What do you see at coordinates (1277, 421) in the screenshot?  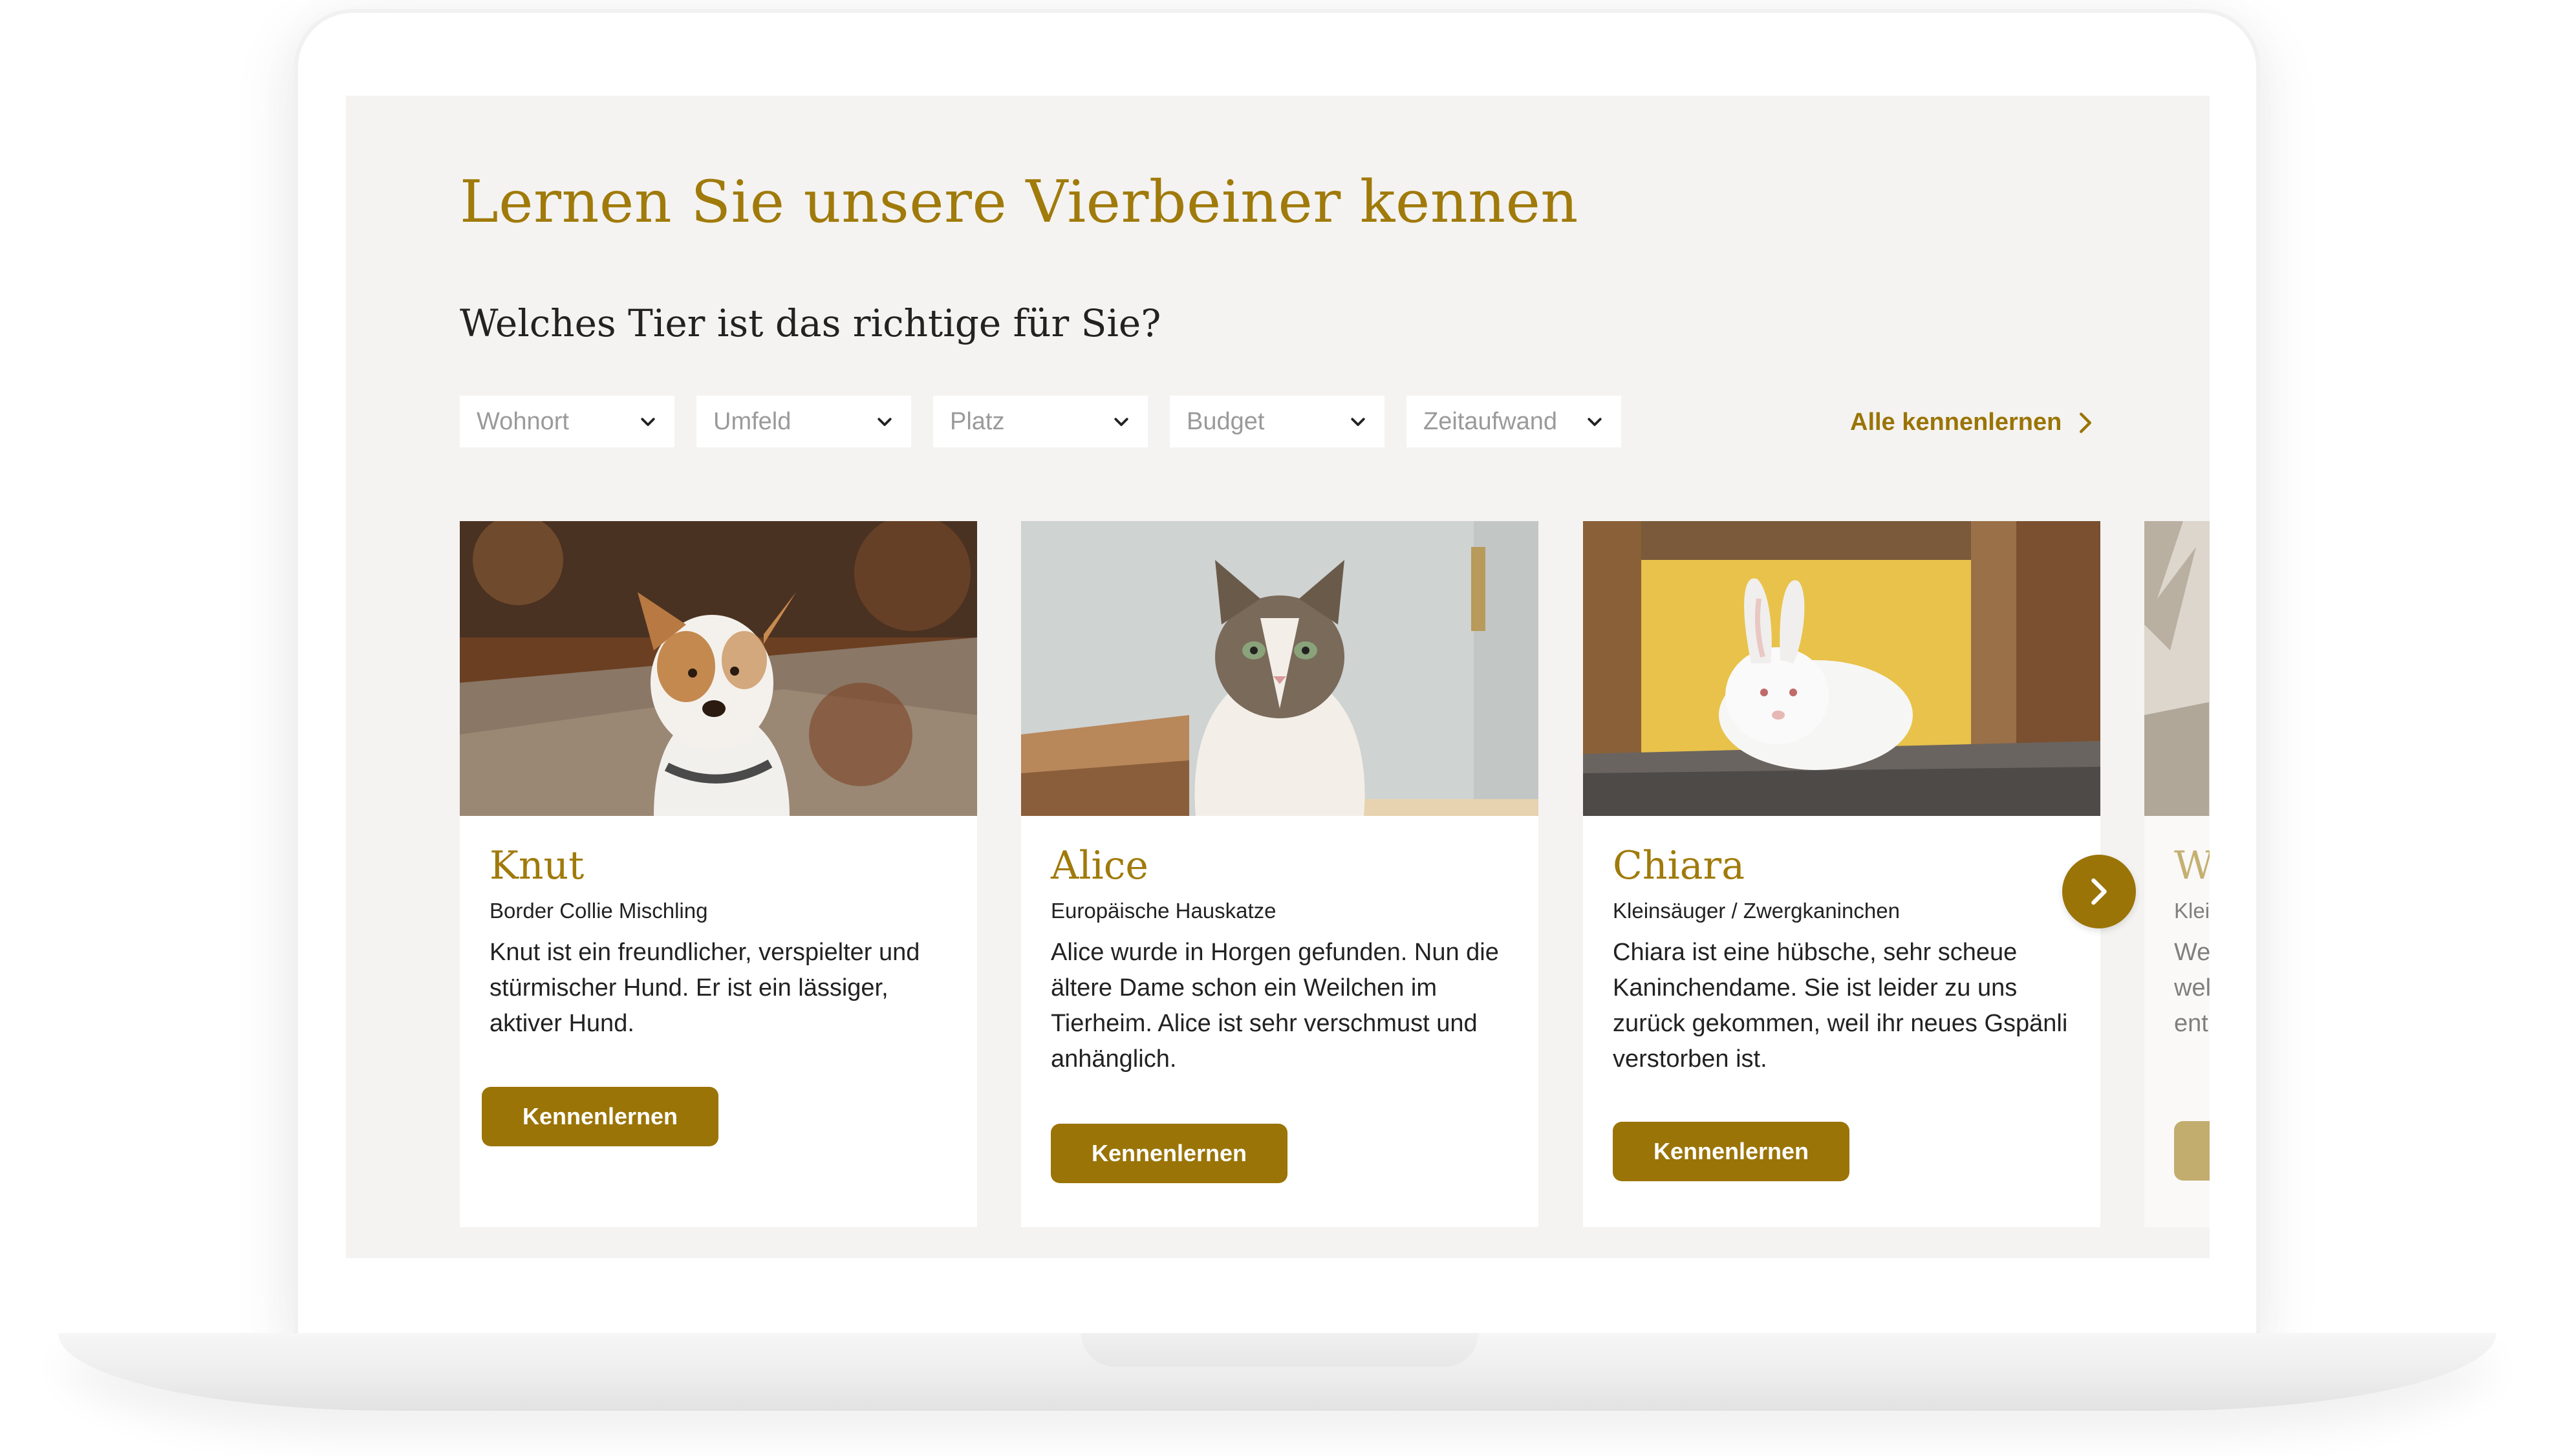 I see `filter-budget: Budget` at bounding box center [1277, 421].